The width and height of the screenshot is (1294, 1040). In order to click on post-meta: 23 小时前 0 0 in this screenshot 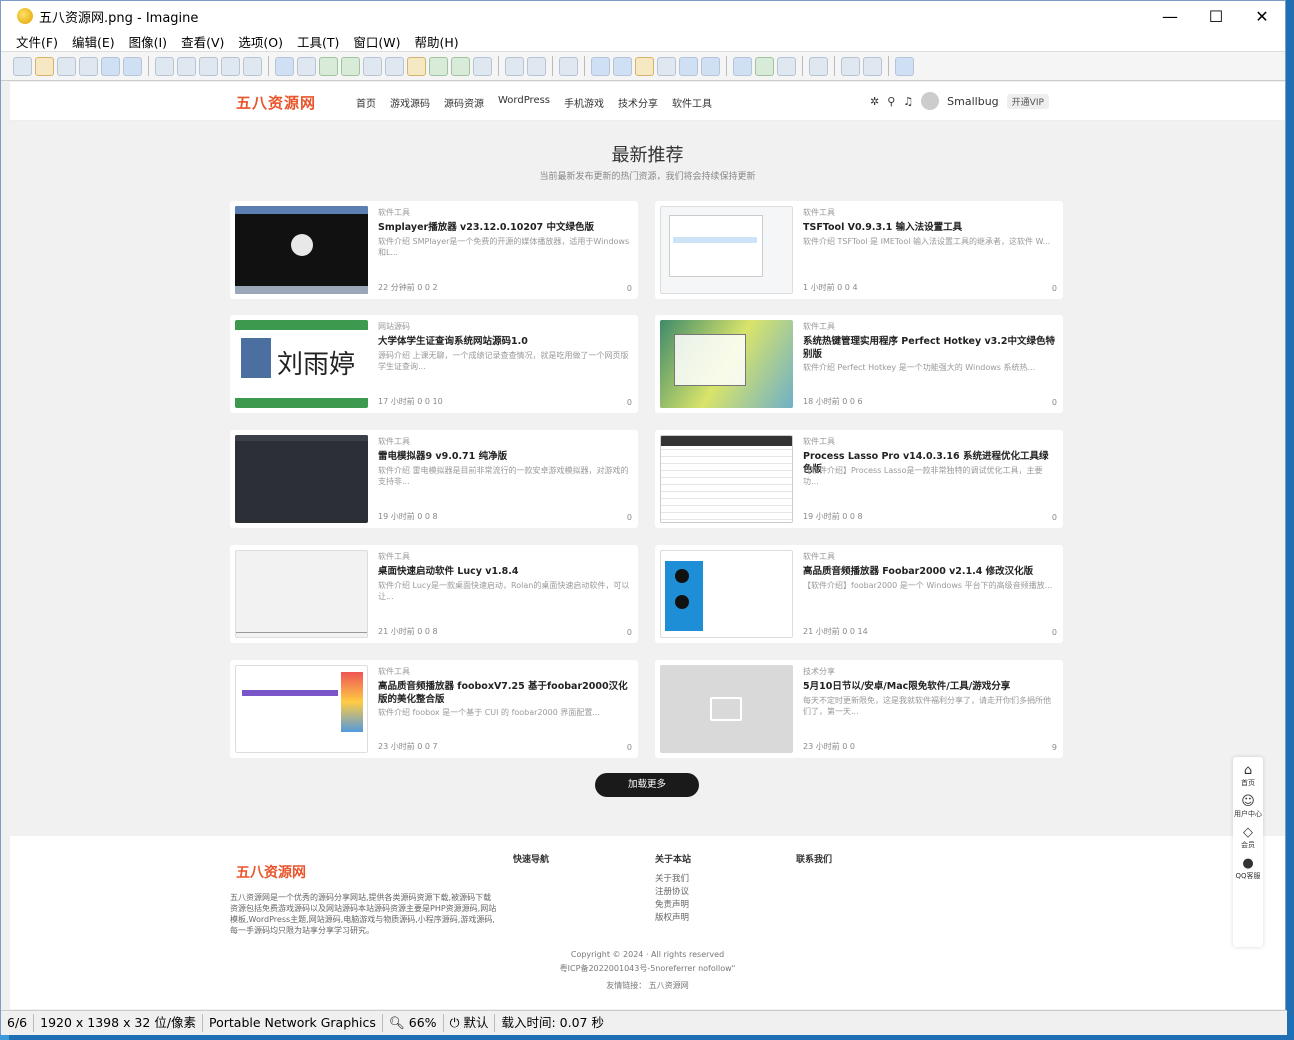, I will do `click(829, 746)`.